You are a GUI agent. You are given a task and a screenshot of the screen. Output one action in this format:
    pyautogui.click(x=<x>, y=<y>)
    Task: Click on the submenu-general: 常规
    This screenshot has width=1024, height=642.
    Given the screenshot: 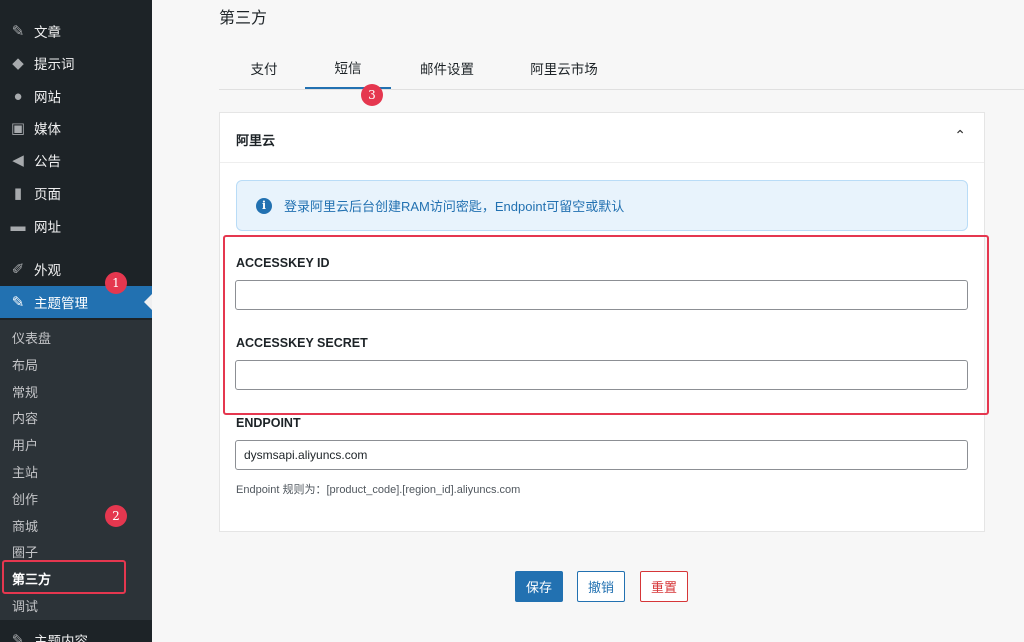 What is the action you would take?
    pyautogui.click(x=76, y=391)
    